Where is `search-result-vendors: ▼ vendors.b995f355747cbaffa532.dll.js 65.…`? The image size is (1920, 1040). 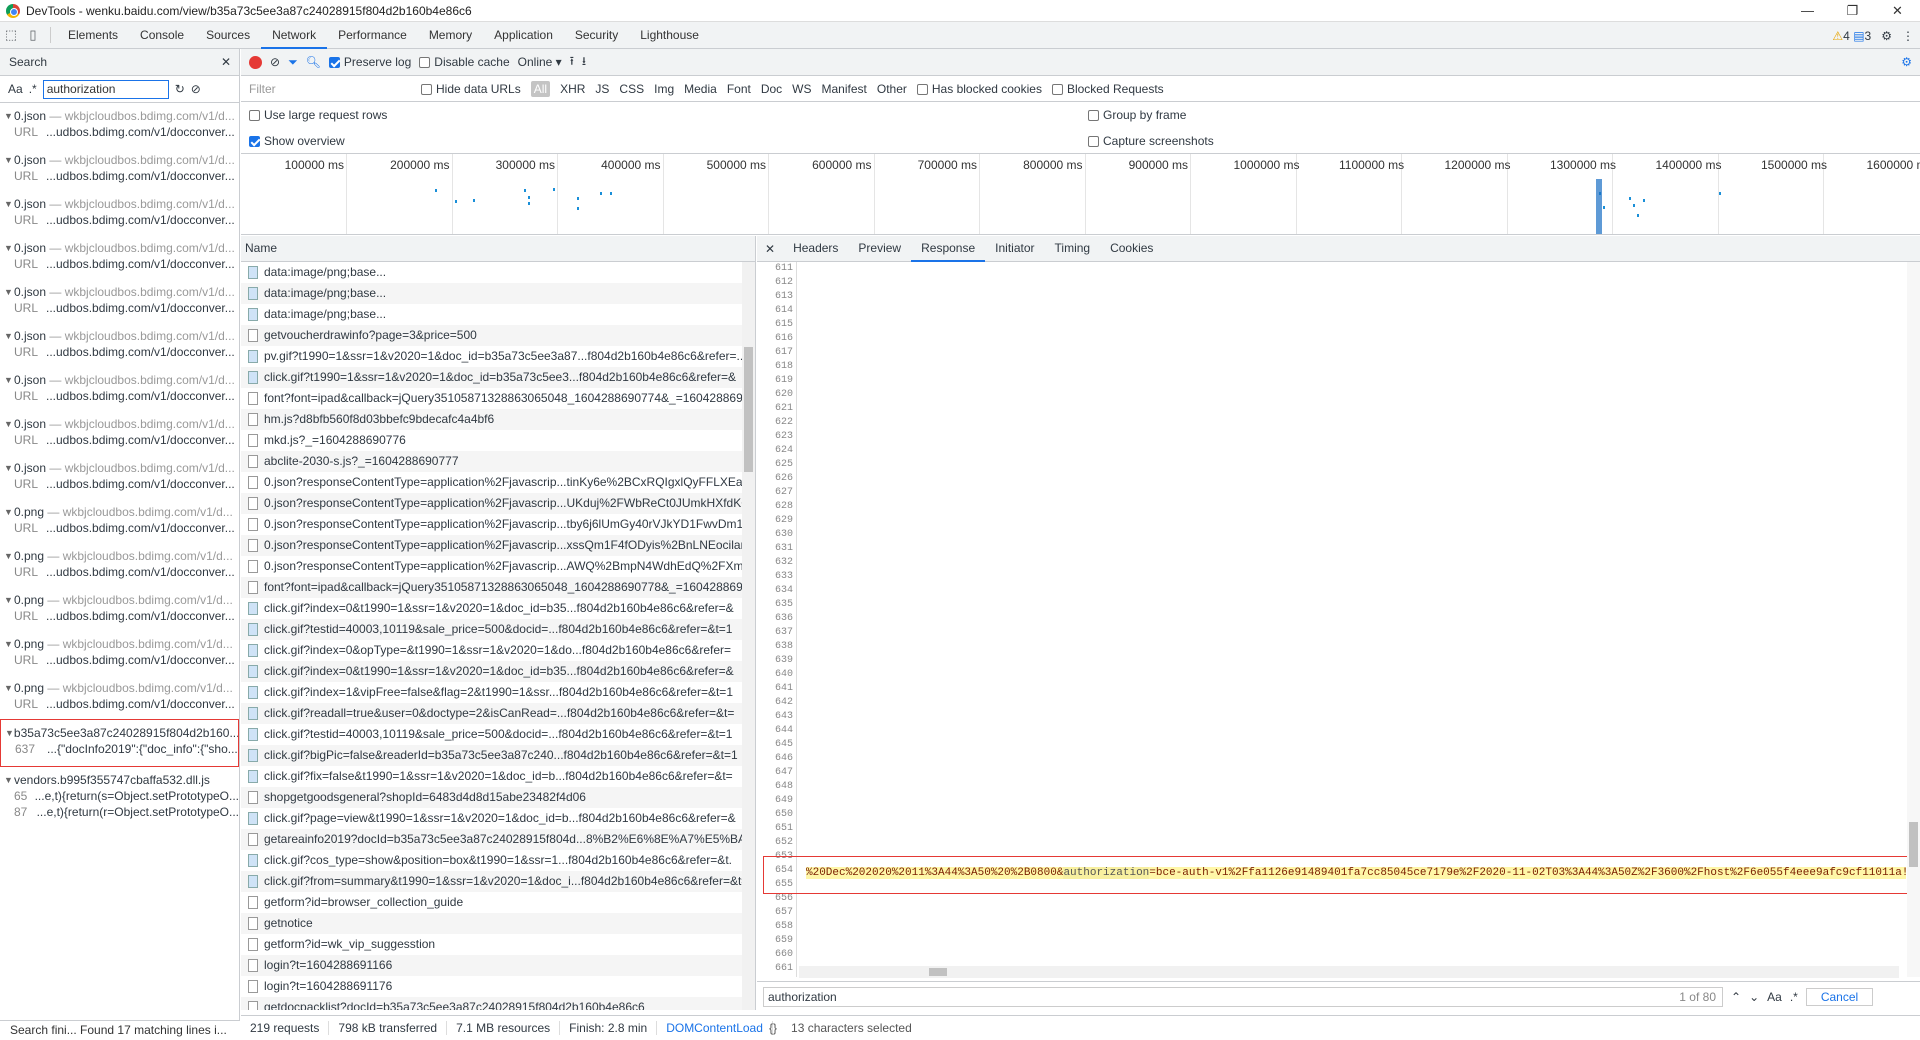 search-result-vendors: ▼ vendors.b995f355747cbaffa532.dll.js 65.… is located at coordinates (119, 800).